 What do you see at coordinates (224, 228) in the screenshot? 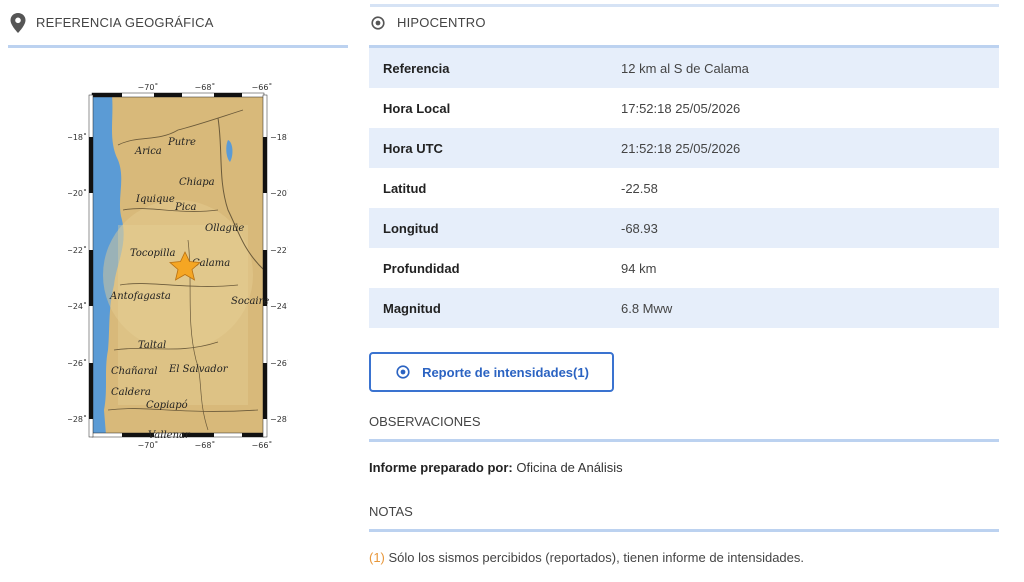
I see `place-ollague: Ollagüe` at bounding box center [224, 228].